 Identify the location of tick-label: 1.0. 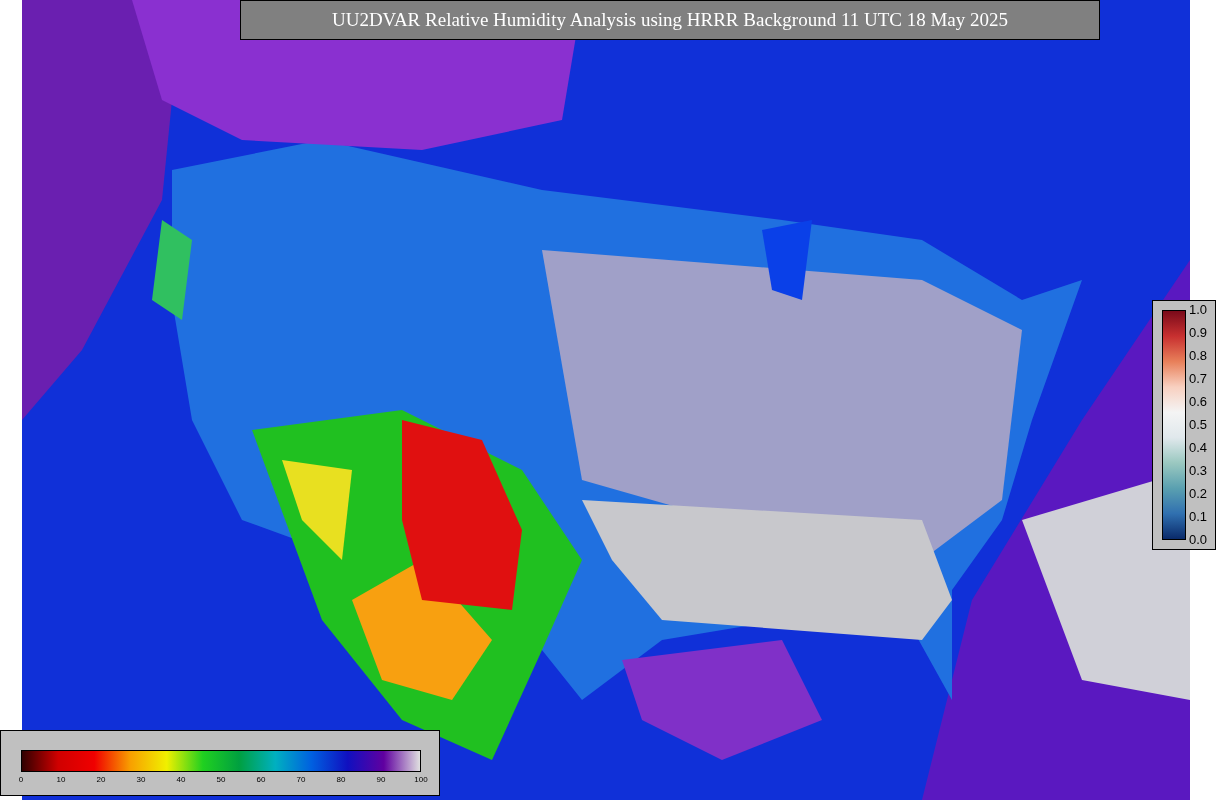
(1198, 310).